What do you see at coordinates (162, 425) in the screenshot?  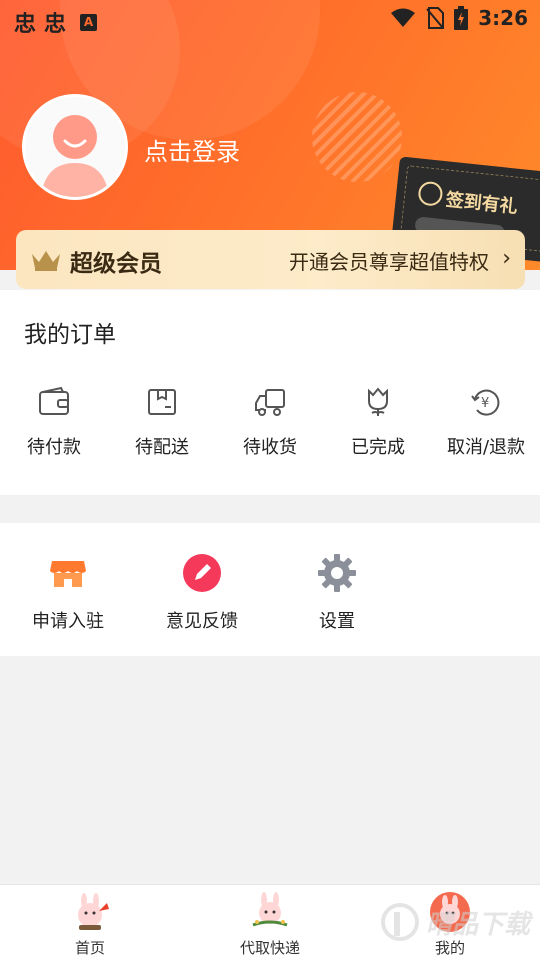 I see `order-pending-delivery: 待配送` at bounding box center [162, 425].